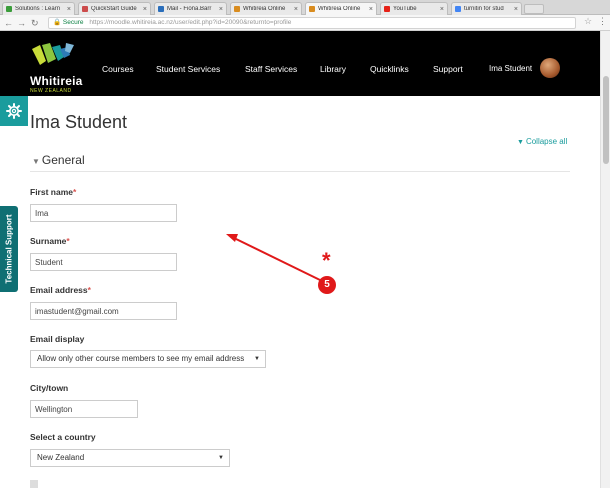 Image resolution: width=610 pixels, height=488 pixels. Describe the element at coordinates (34, 484) in the screenshot. I see `next-field-label-cut` at that location.